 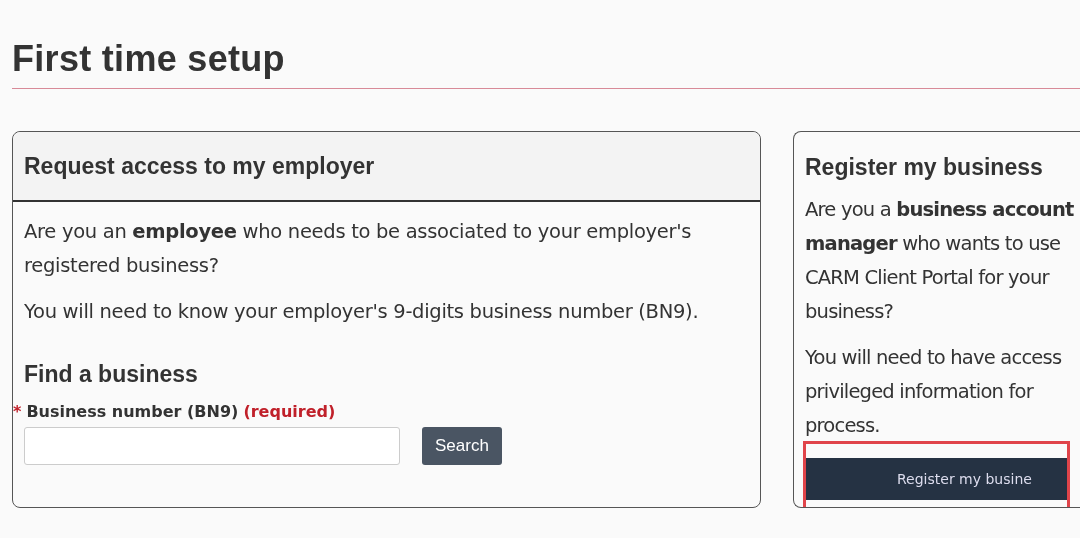 What do you see at coordinates (843, 426) in the screenshot?
I see `paragraph-line: process.` at bounding box center [843, 426].